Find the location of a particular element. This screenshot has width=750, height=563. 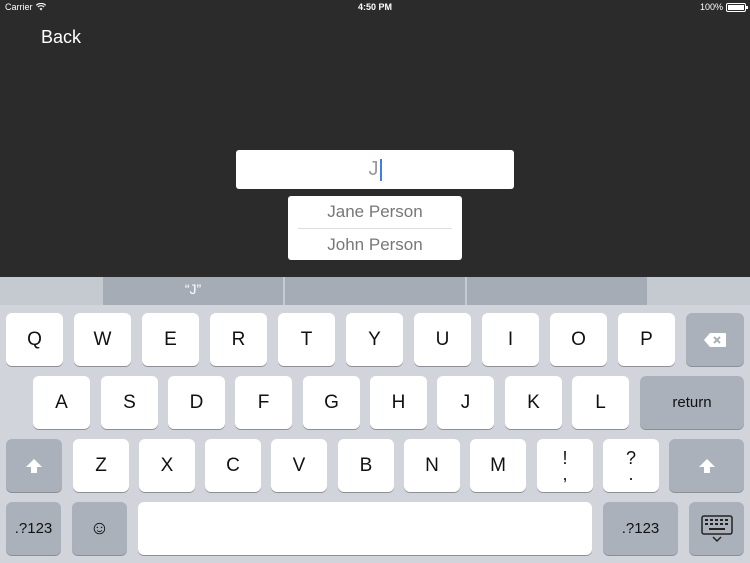

key-exclaim-comma: ! , is located at coordinates (565, 465).